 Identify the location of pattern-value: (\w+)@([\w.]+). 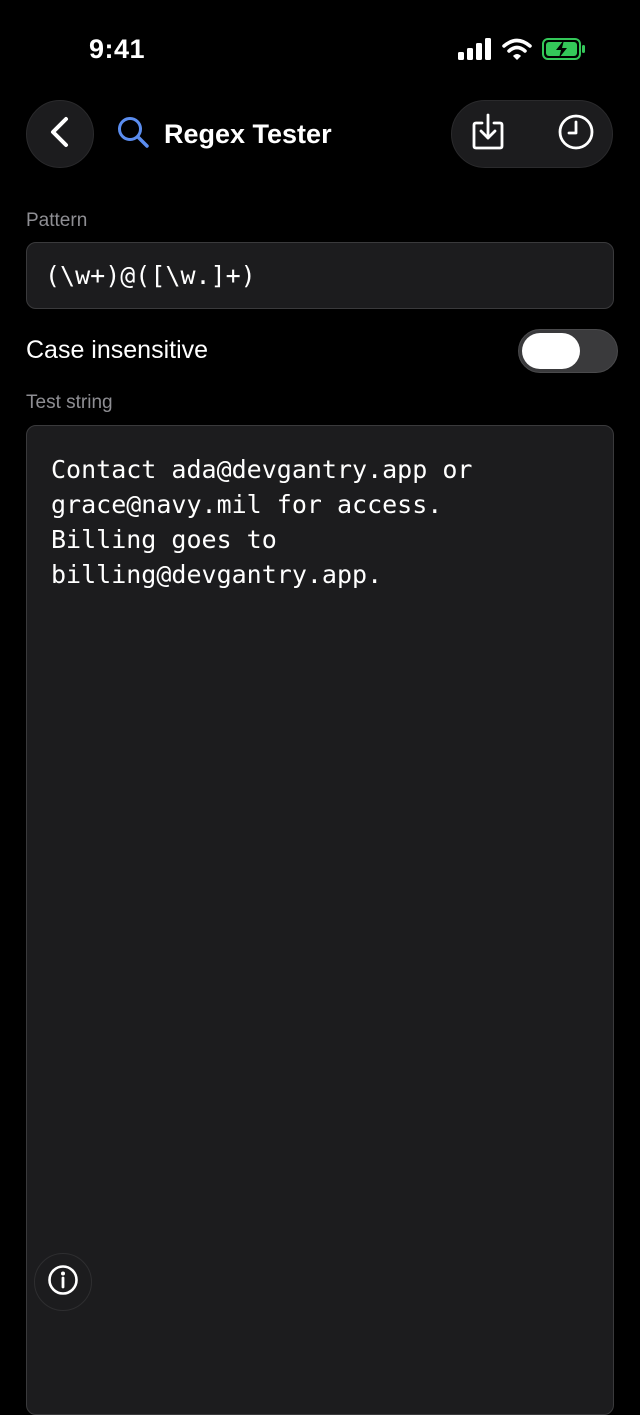
(150, 275).